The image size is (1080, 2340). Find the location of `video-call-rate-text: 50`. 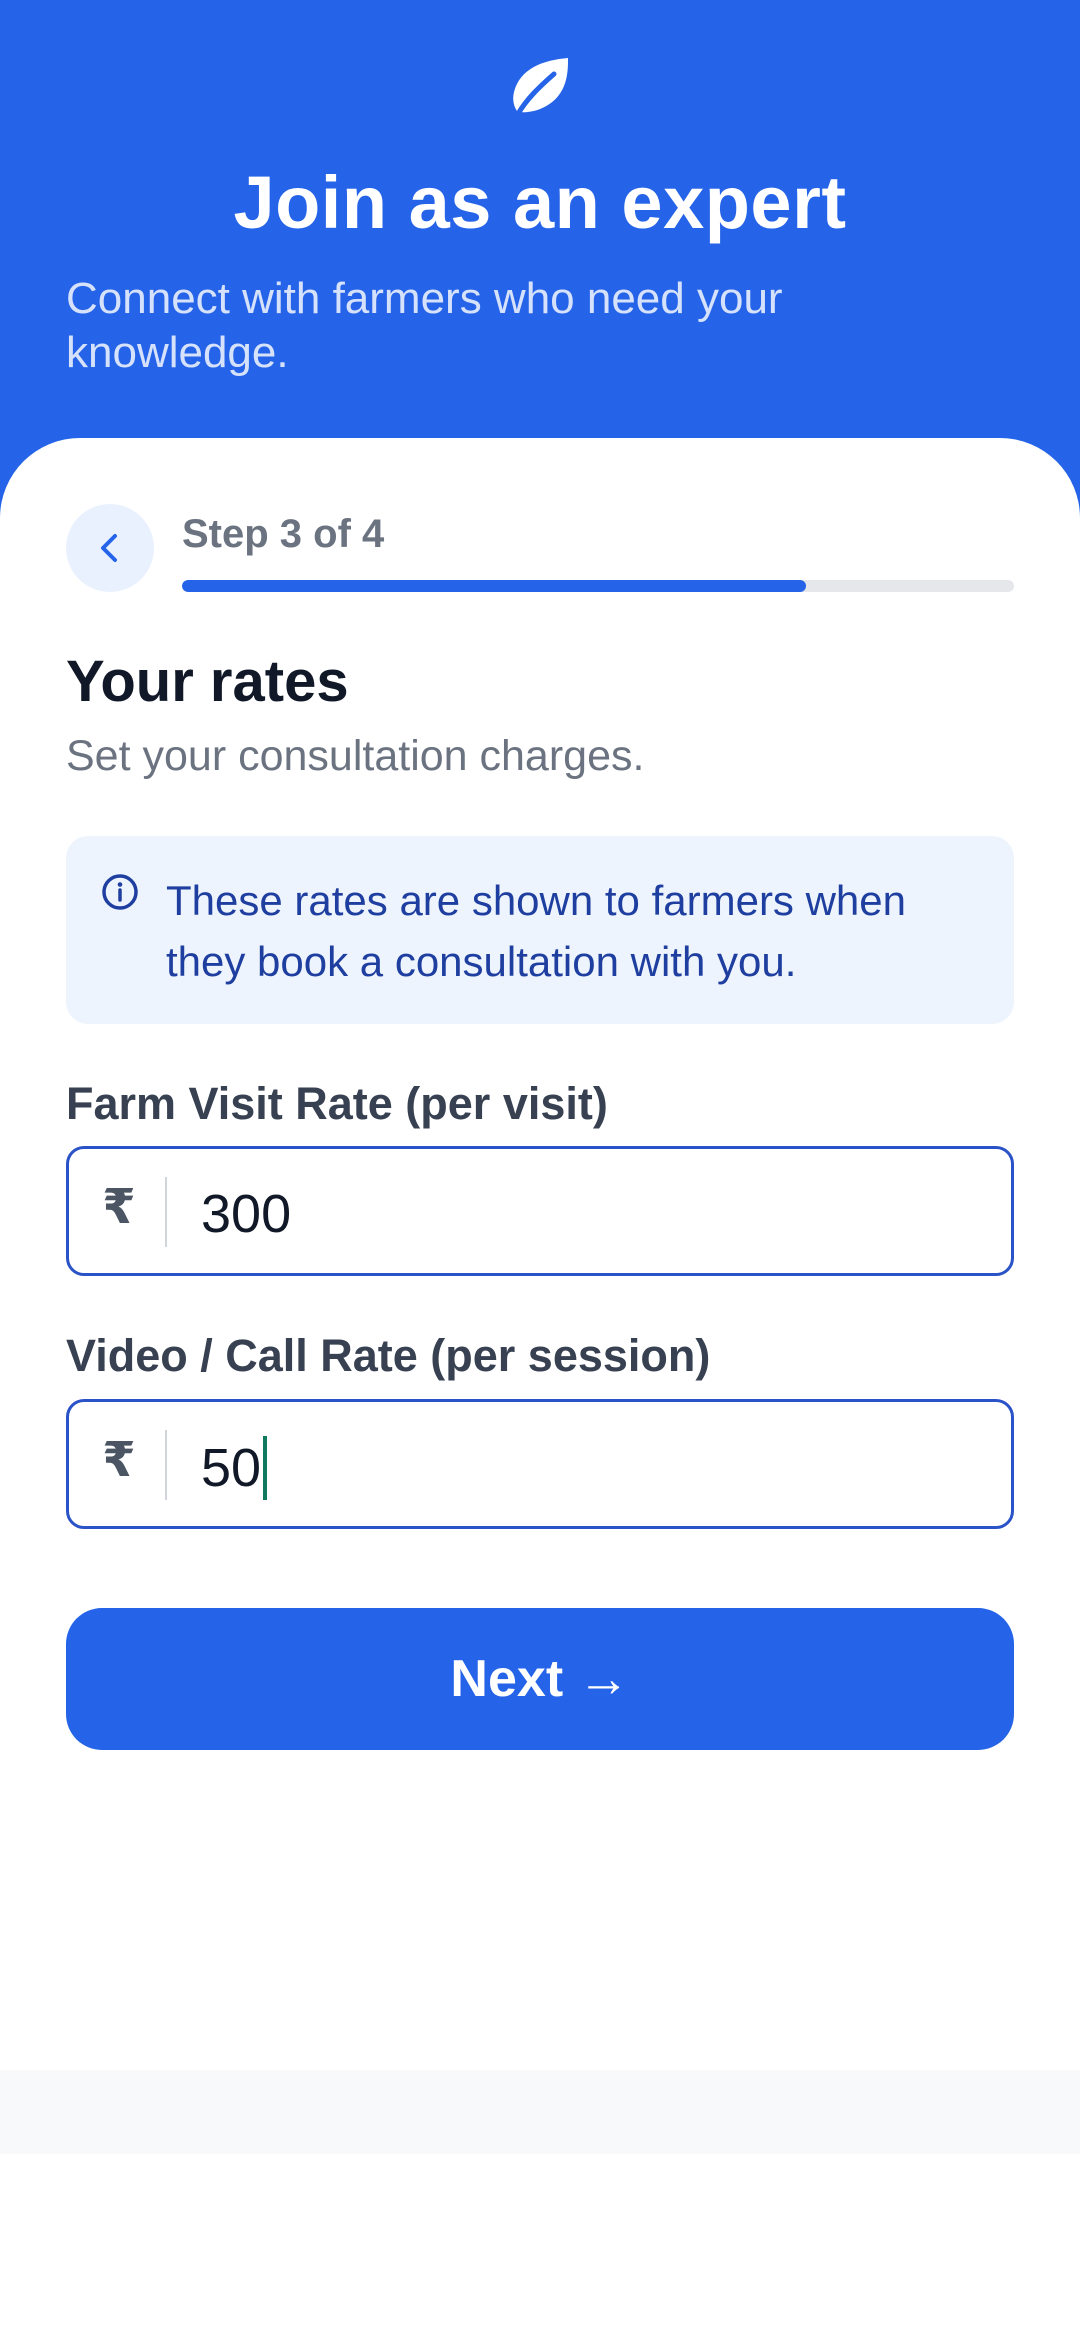

video-call-rate-text: 50 is located at coordinates (231, 1468).